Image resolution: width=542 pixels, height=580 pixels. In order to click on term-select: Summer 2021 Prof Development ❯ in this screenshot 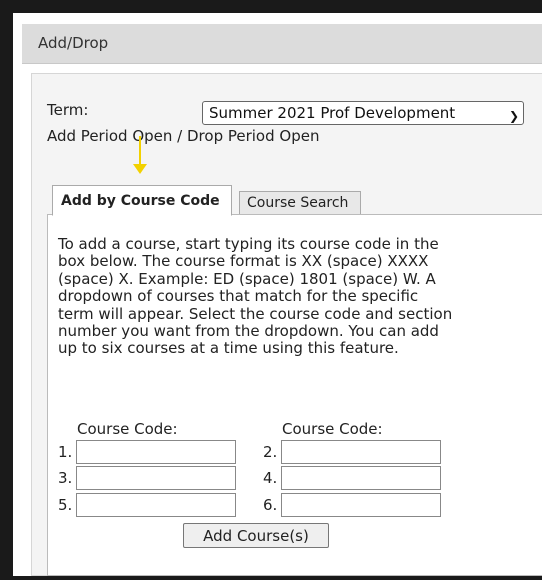, I will do `click(363, 113)`.